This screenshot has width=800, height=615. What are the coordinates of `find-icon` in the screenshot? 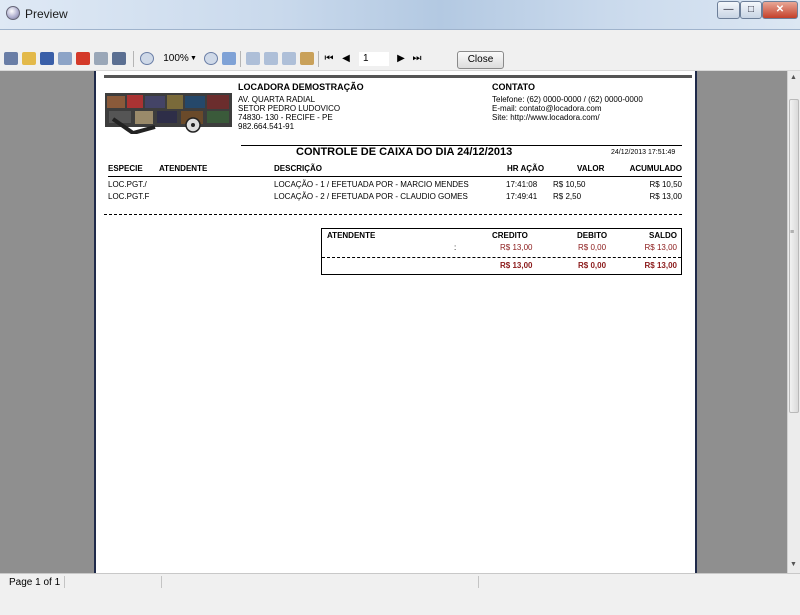 It's located at (119, 58).